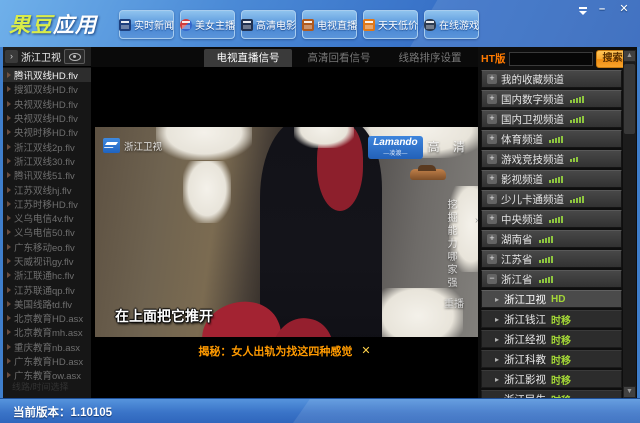 Image resolution: width=640 pixels, height=423 pixels. Describe the element at coordinates (551, 199) in the screenshot. I see `category-row: + 少儿卡通频道` at that location.